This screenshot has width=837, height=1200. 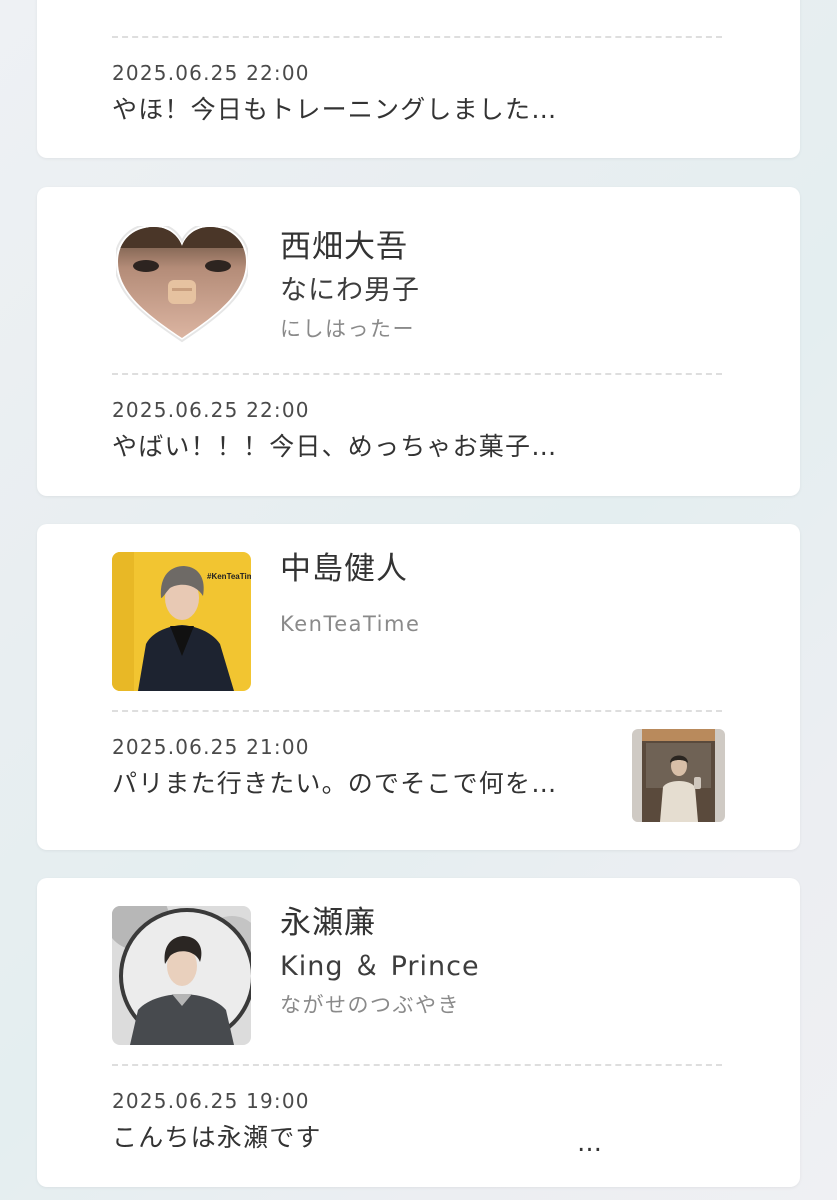 What do you see at coordinates (350, 624) in the screenshot?
I see `post-author-handle: KenTeaTime` at bounding box center [350, 624].